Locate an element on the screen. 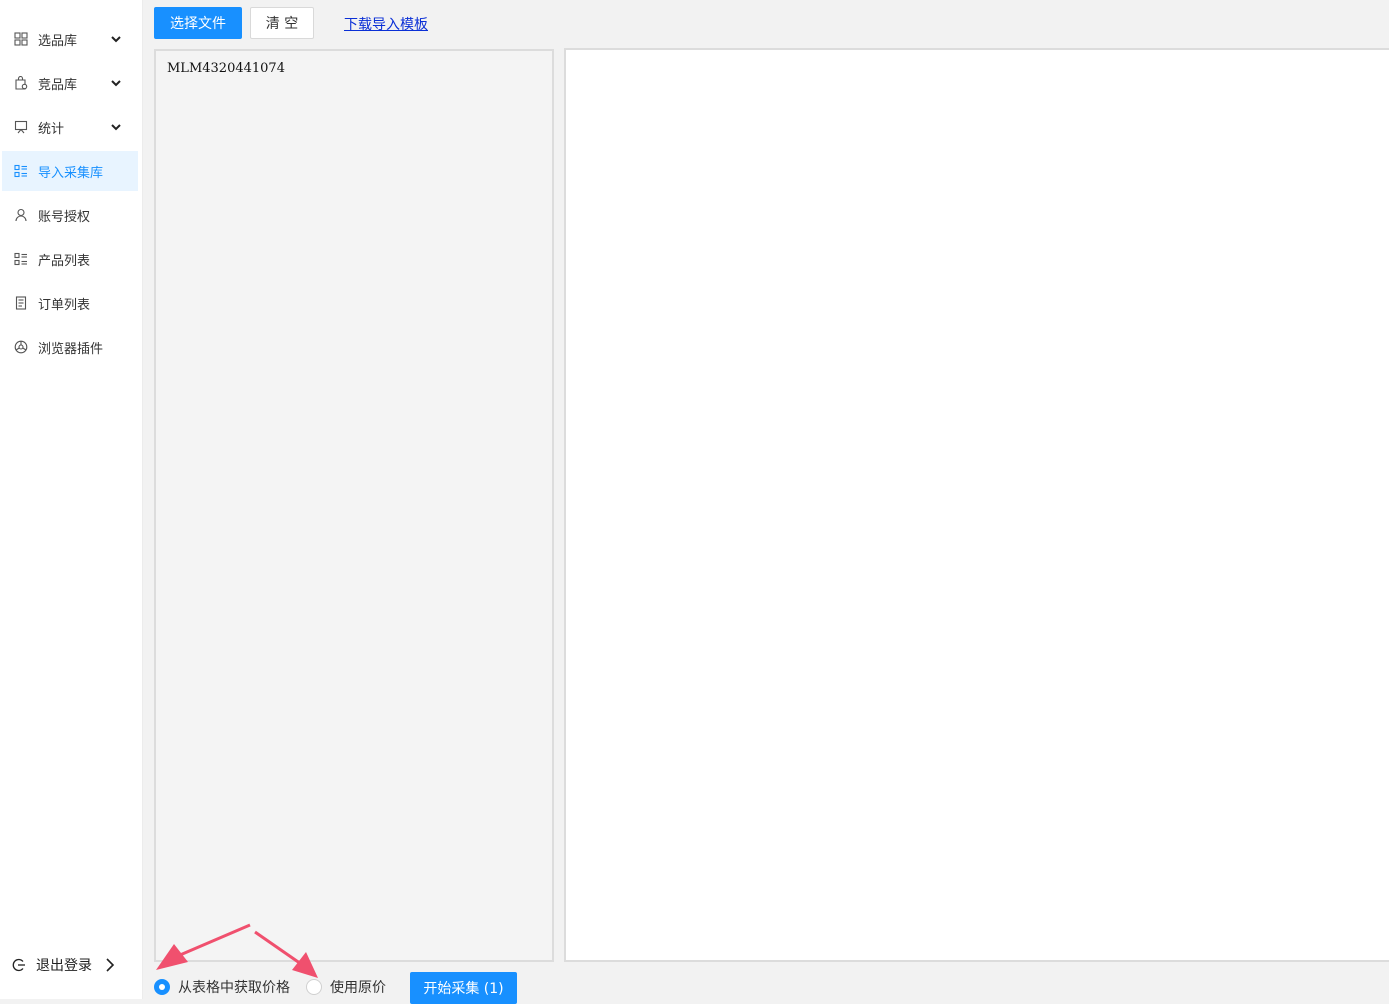  select-file-button: 选择文件 is located at coordinates (198, 23).